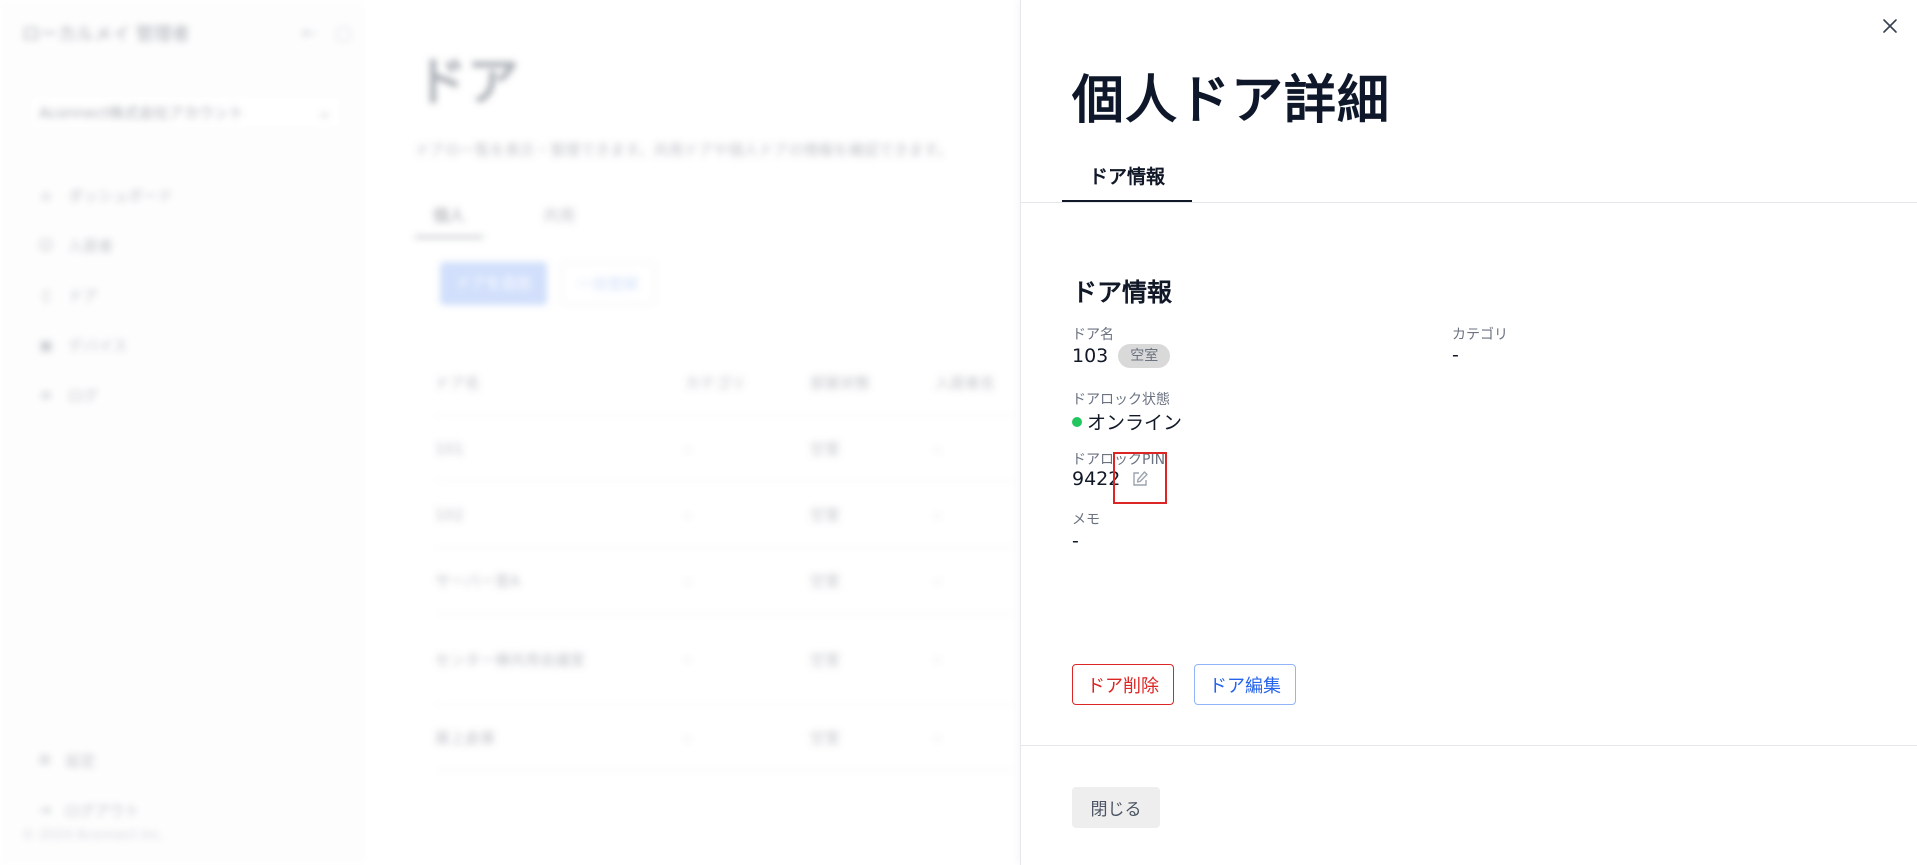  Describe the element at coordinates (1075, 541) in the screenshot. I see `memo-value: -` at that location.